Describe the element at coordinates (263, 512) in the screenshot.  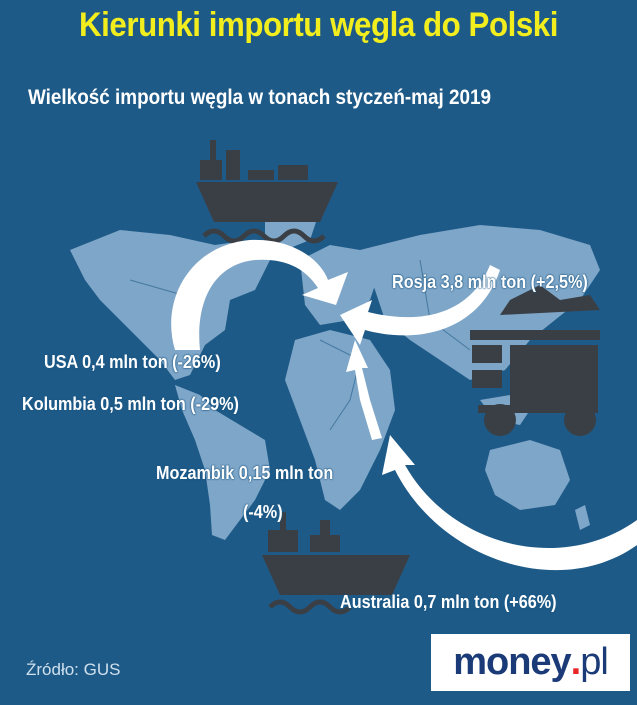
I see `label-mozambik-change: (-4%)` at that location.